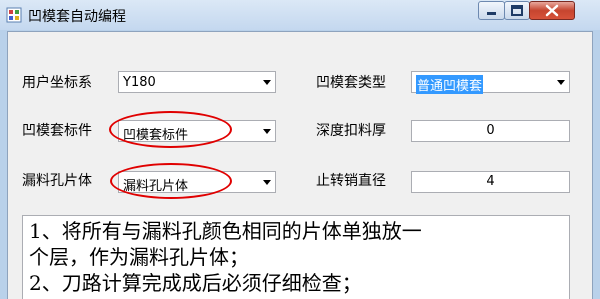 This screenshot has width=600, height=299. Describe the element at coordinates (57, 131) in the screenshot. I see `die-mark-label: 凹模套标件` at that location.